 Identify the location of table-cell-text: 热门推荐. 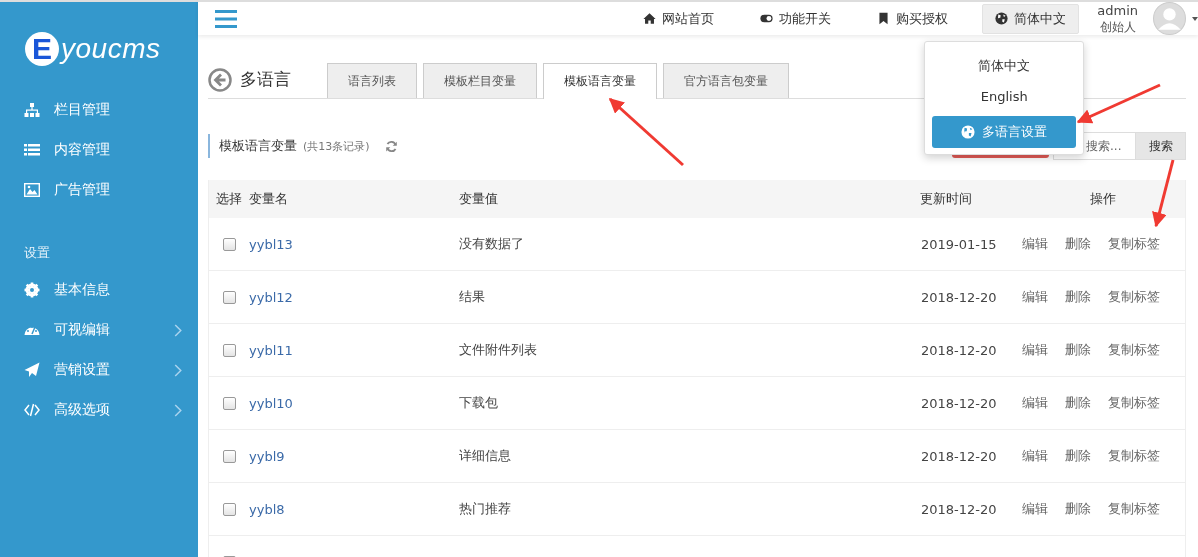
(485, 509).